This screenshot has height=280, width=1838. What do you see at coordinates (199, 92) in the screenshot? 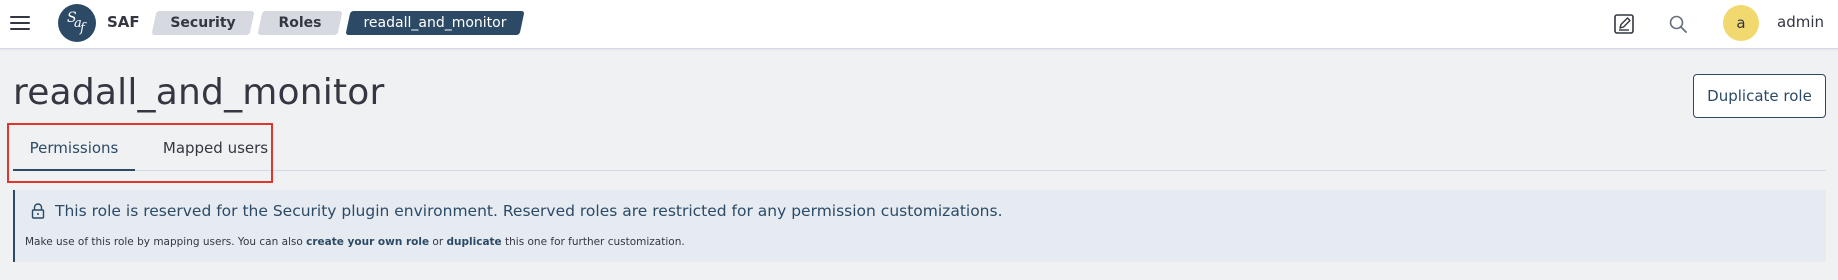
I see `page-title: readall_and_monitor` at bounding box center [199, 92].